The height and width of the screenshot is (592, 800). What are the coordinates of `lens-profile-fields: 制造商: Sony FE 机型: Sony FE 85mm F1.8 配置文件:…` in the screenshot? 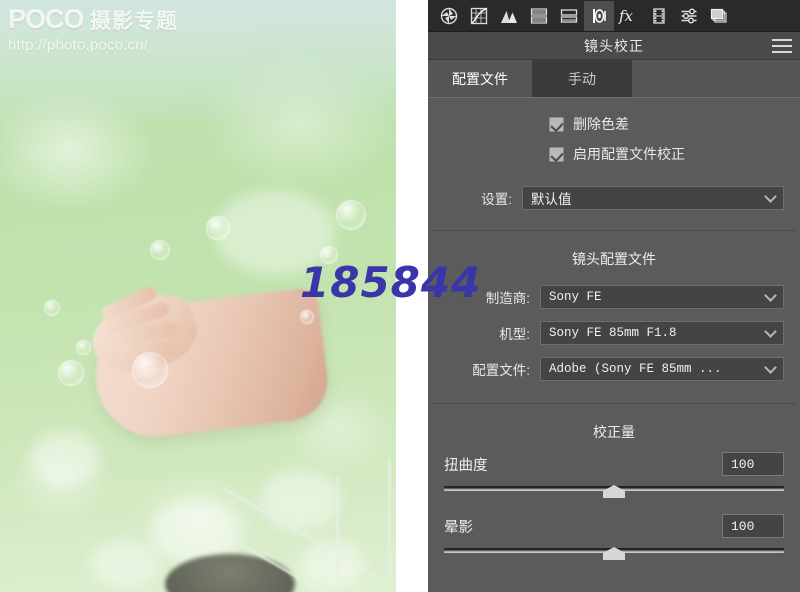 It's located at (614, 333).